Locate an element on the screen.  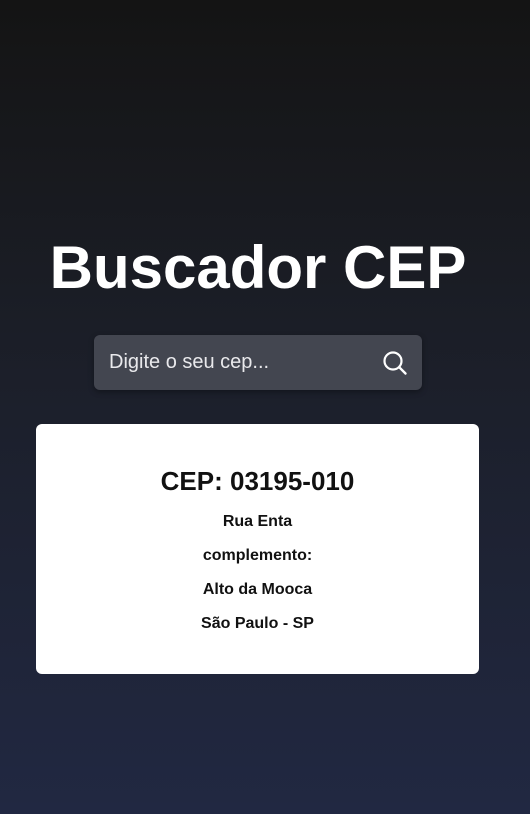
search-button is located at coordinates (395, 363).